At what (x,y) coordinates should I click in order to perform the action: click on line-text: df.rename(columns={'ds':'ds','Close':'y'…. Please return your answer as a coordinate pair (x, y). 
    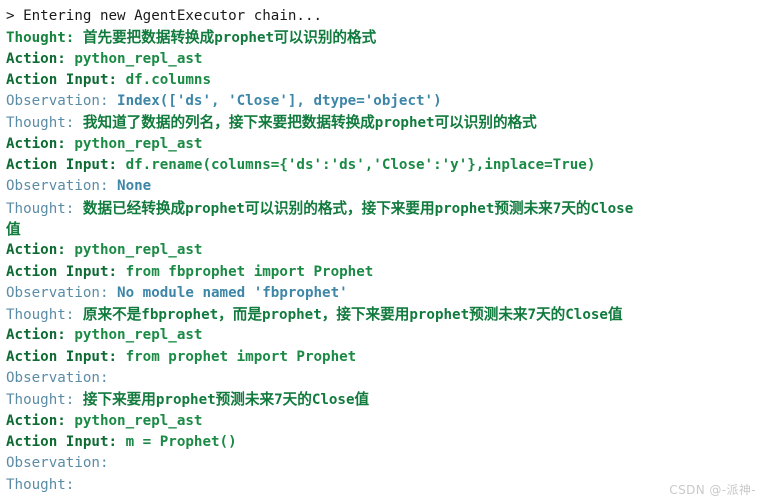
    Looking at the image, I should click on (356, 165).